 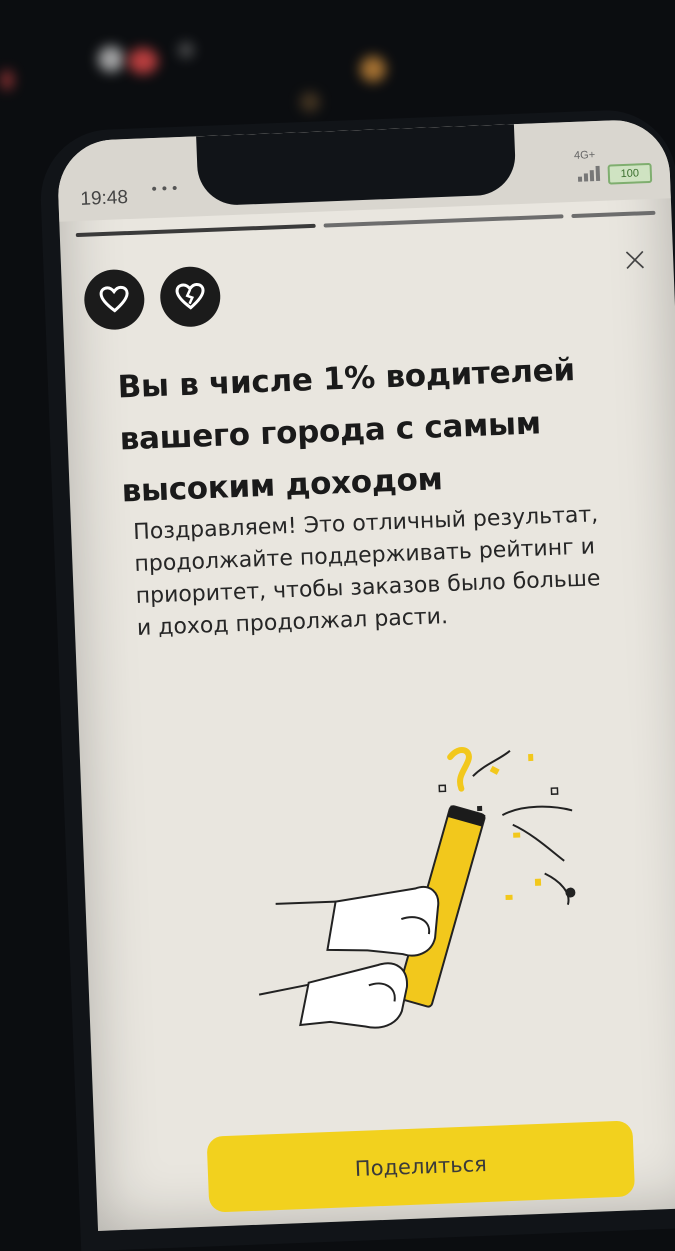 I want to click on battery-icon: 100, so click(x=630, y=173).